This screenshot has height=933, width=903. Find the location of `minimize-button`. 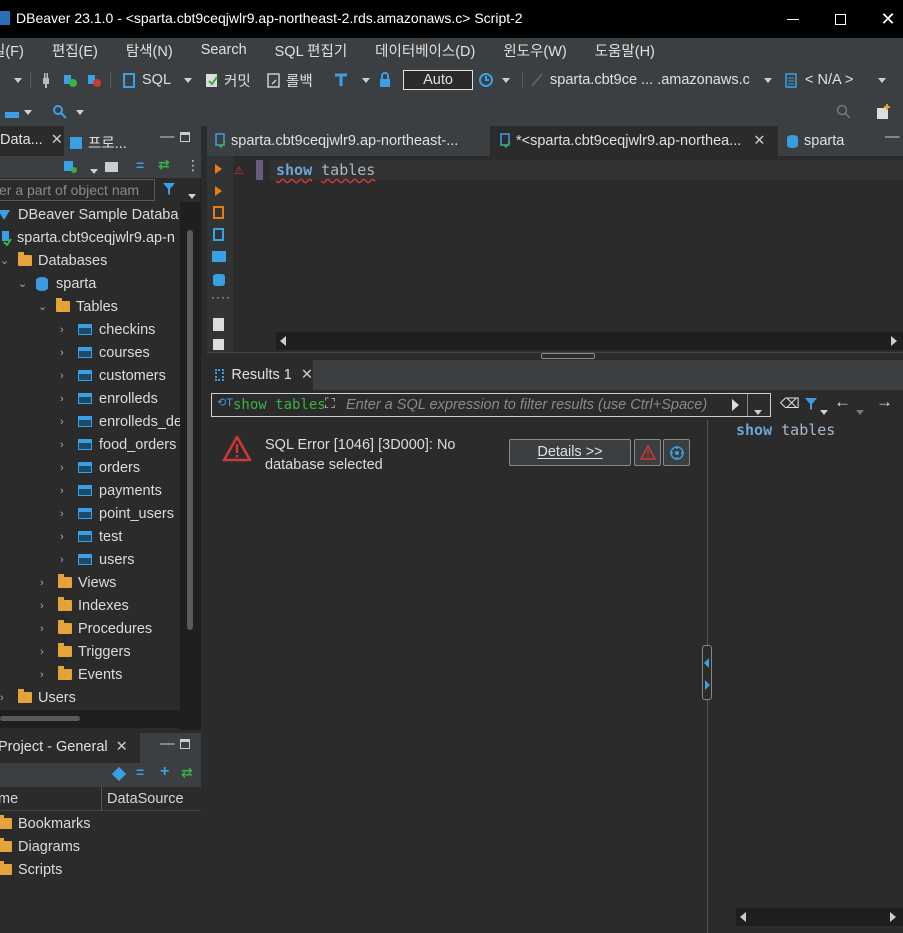

minimize-button is located at coordinates (793, 19).